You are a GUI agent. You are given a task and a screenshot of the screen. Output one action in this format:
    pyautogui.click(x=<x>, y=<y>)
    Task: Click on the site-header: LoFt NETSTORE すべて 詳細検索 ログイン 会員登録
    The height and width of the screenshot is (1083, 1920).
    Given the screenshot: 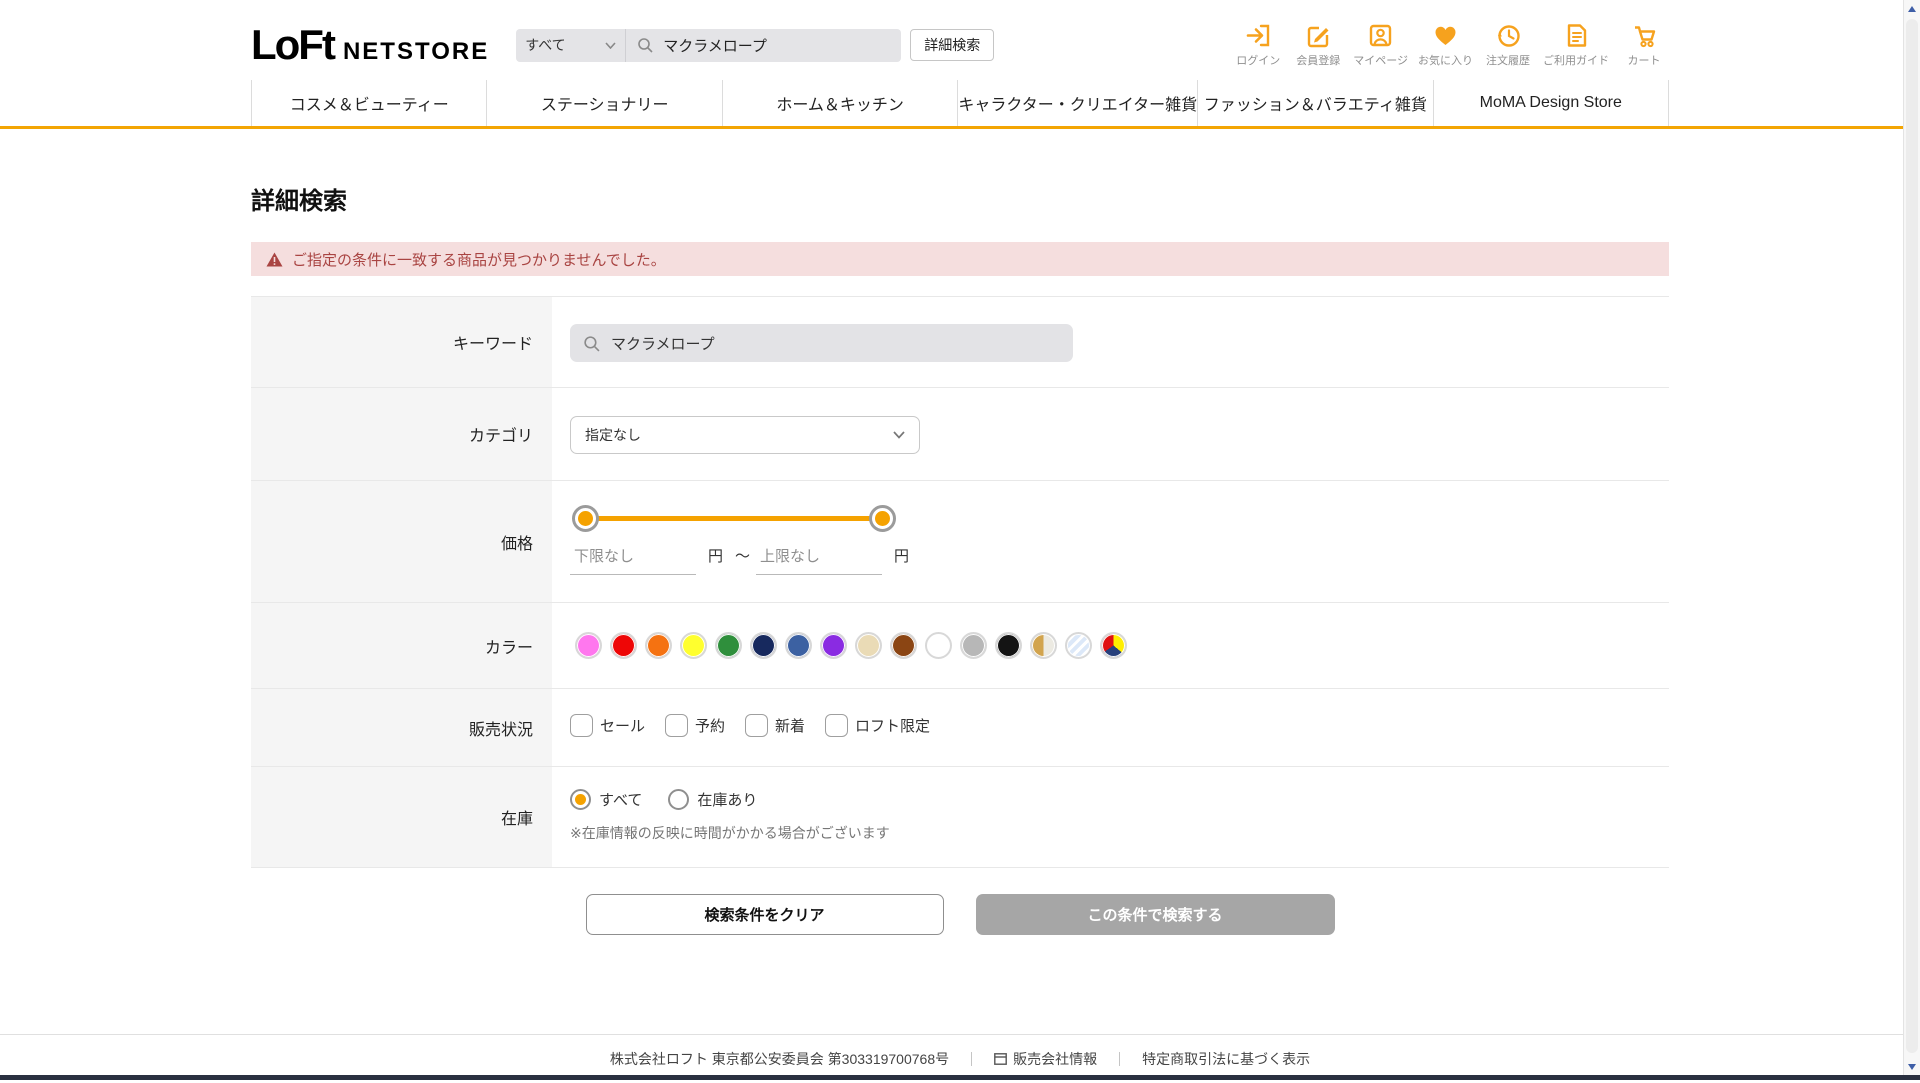 What is the action you would take?
    pyautogui.click(x=960, y=64)
    